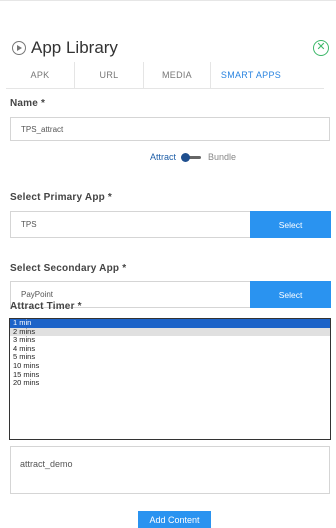  I want to click on play-circle-icon, so click(19, 48).